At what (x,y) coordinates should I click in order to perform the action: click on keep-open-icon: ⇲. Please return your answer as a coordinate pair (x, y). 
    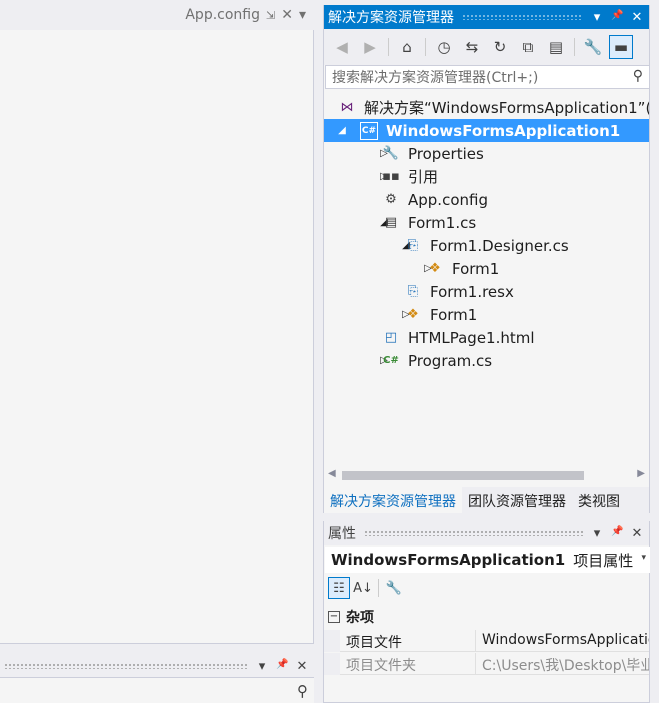
    Looking at the image, I should click on (270, 15).